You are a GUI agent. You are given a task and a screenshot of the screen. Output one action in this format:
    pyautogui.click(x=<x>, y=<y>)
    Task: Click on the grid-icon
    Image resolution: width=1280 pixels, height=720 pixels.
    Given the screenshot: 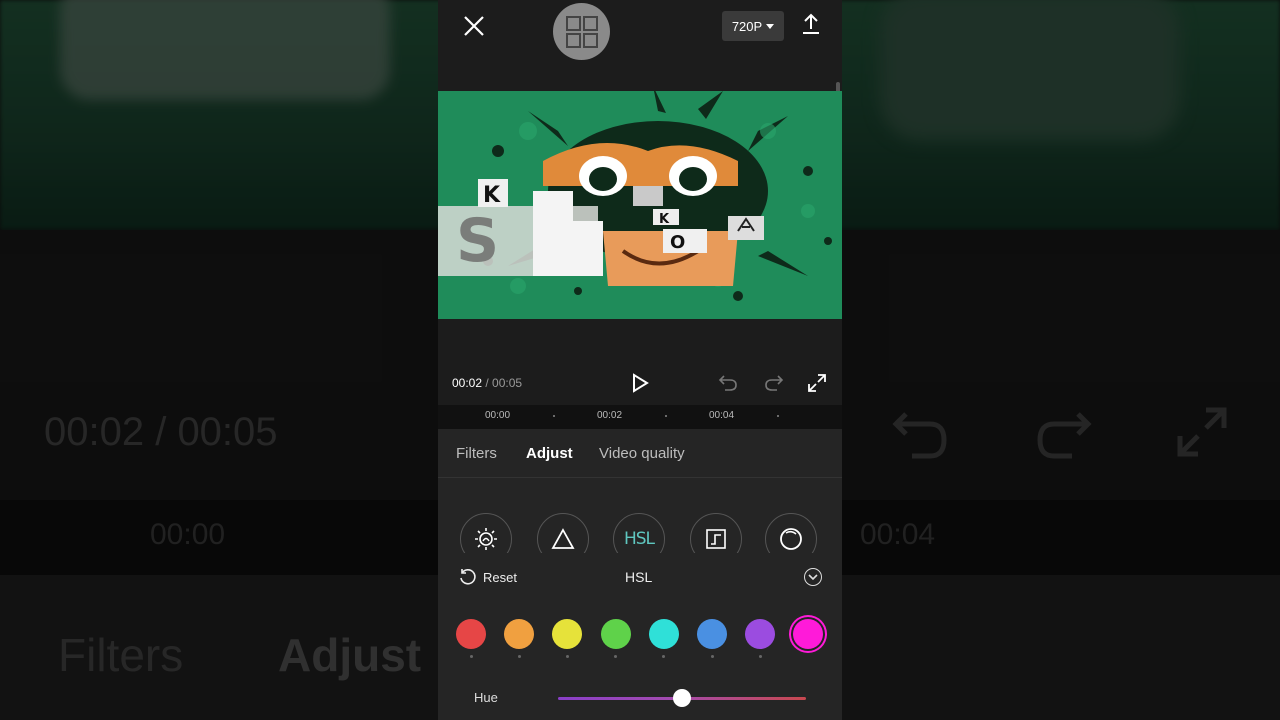 What is the action you would take?
    pyautogui.click(x=581, y=31)
    